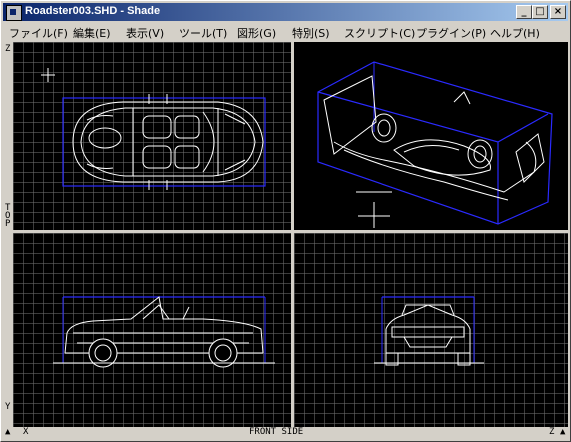 The width and height of the screenshot is (571, 442). I want to click on bottom-arrow-left-icon: ▲, so click(7, 432).